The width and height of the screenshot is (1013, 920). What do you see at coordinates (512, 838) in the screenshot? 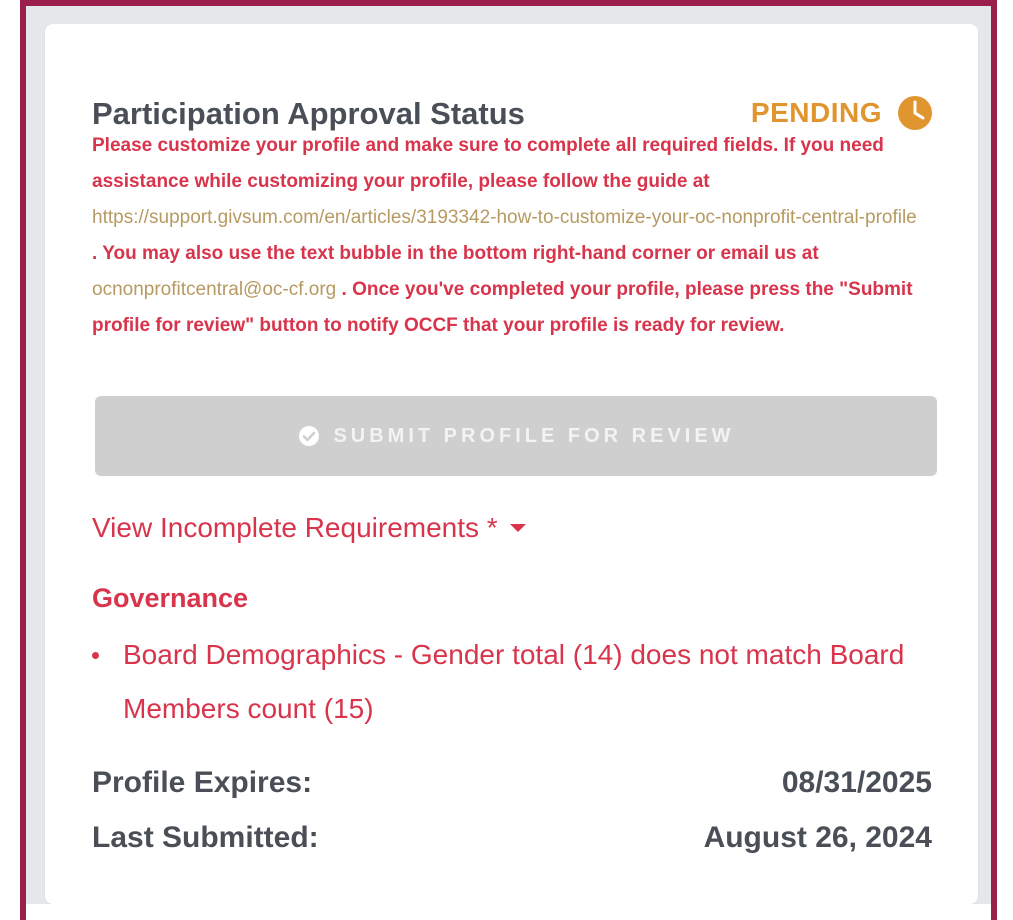
I see `last-submitted-row: Last Submitted: August 26, 2024` at bounding box center [512, 838].